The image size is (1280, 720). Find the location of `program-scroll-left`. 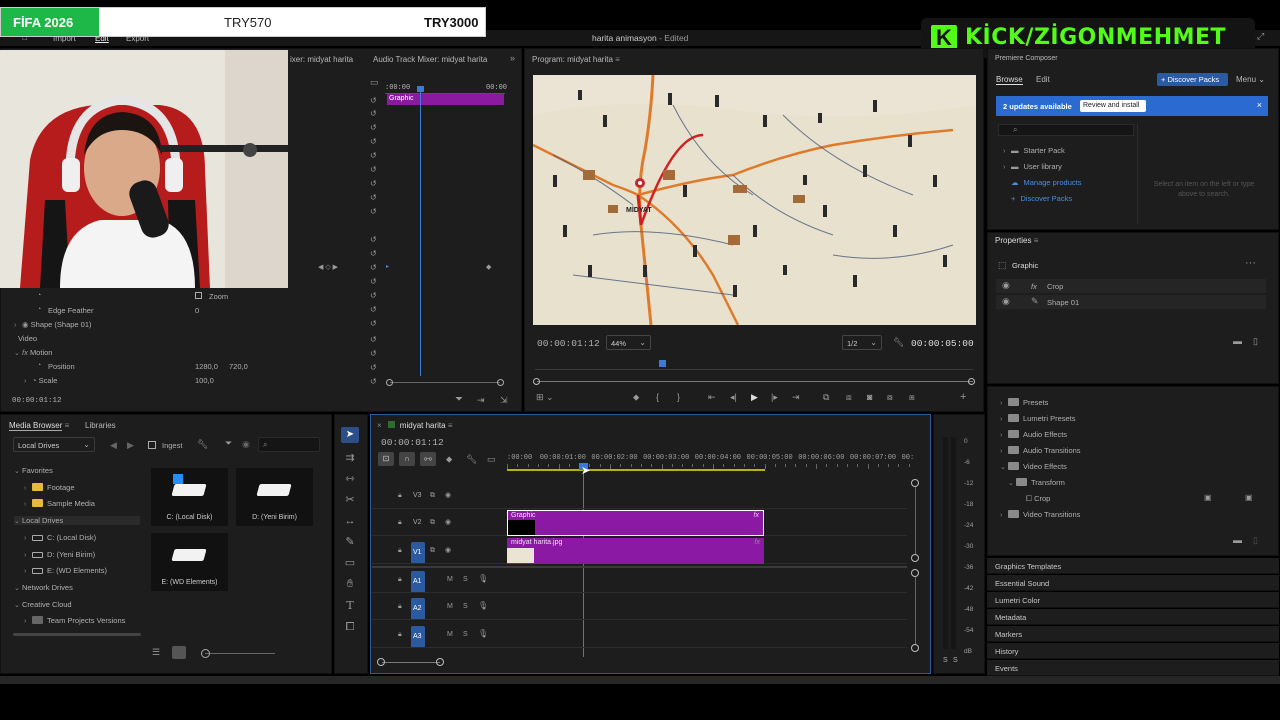

program-scroll-left is located at coordinates (536, 381).